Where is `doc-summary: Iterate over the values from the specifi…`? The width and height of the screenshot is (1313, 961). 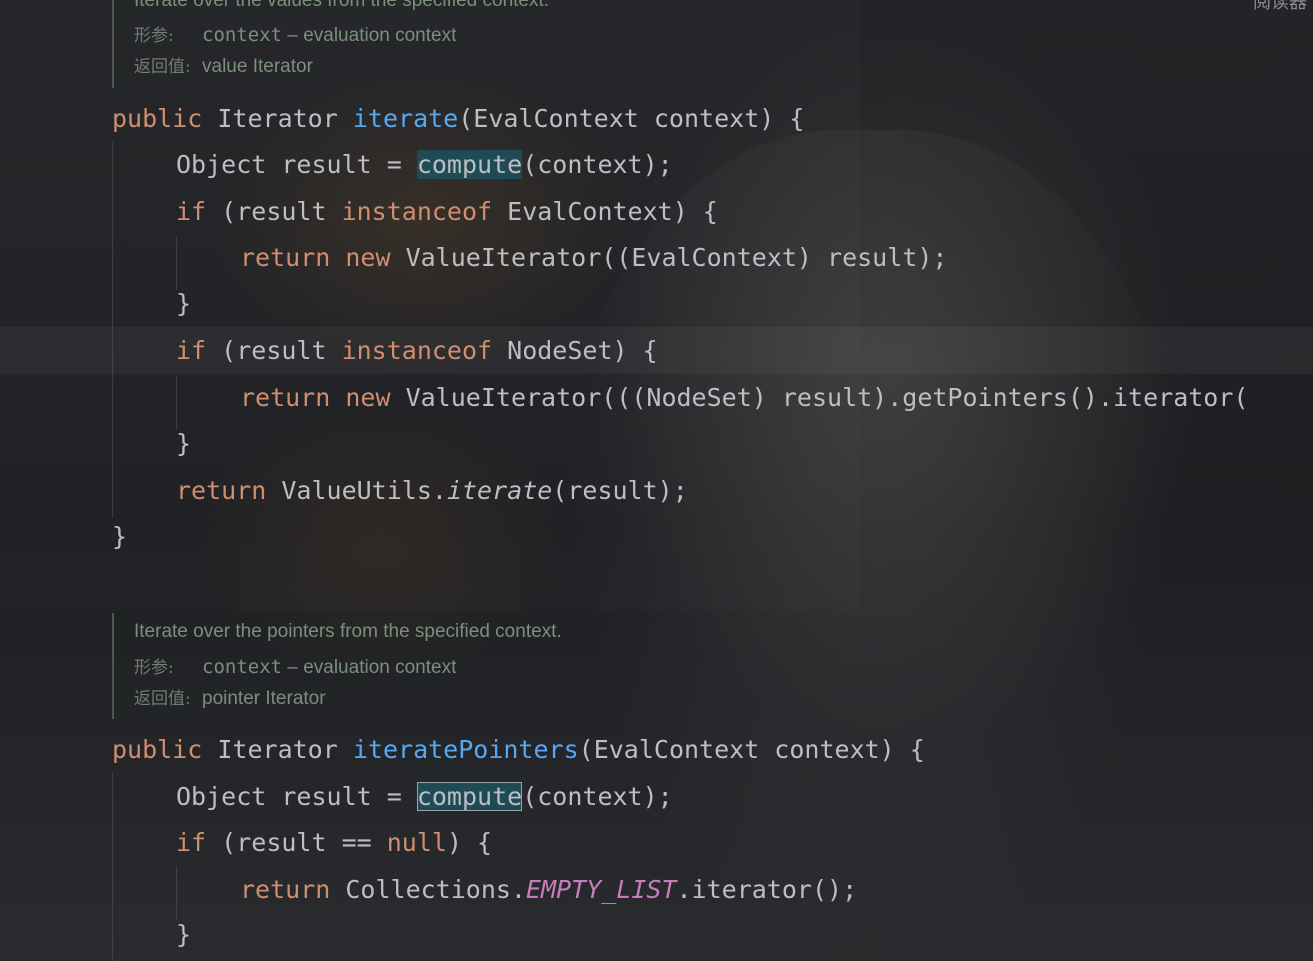 doc-summary: Iterate over the values from the specifi… is located at coordinates (342, 5).